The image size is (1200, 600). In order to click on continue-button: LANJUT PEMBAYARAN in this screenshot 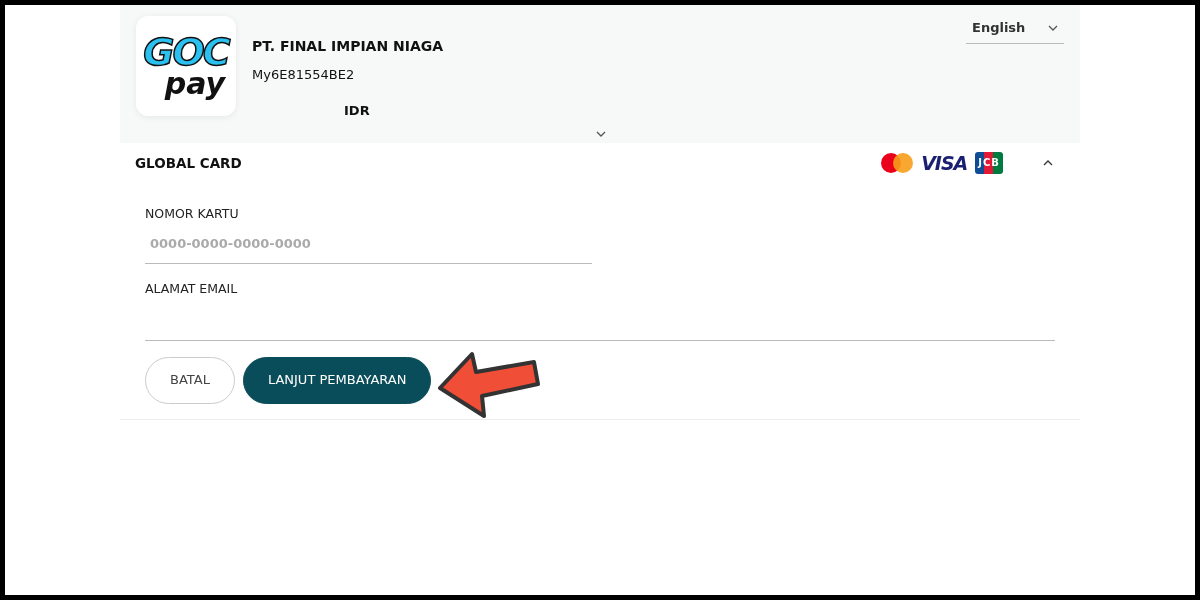, I will do `click(337, 380)`.